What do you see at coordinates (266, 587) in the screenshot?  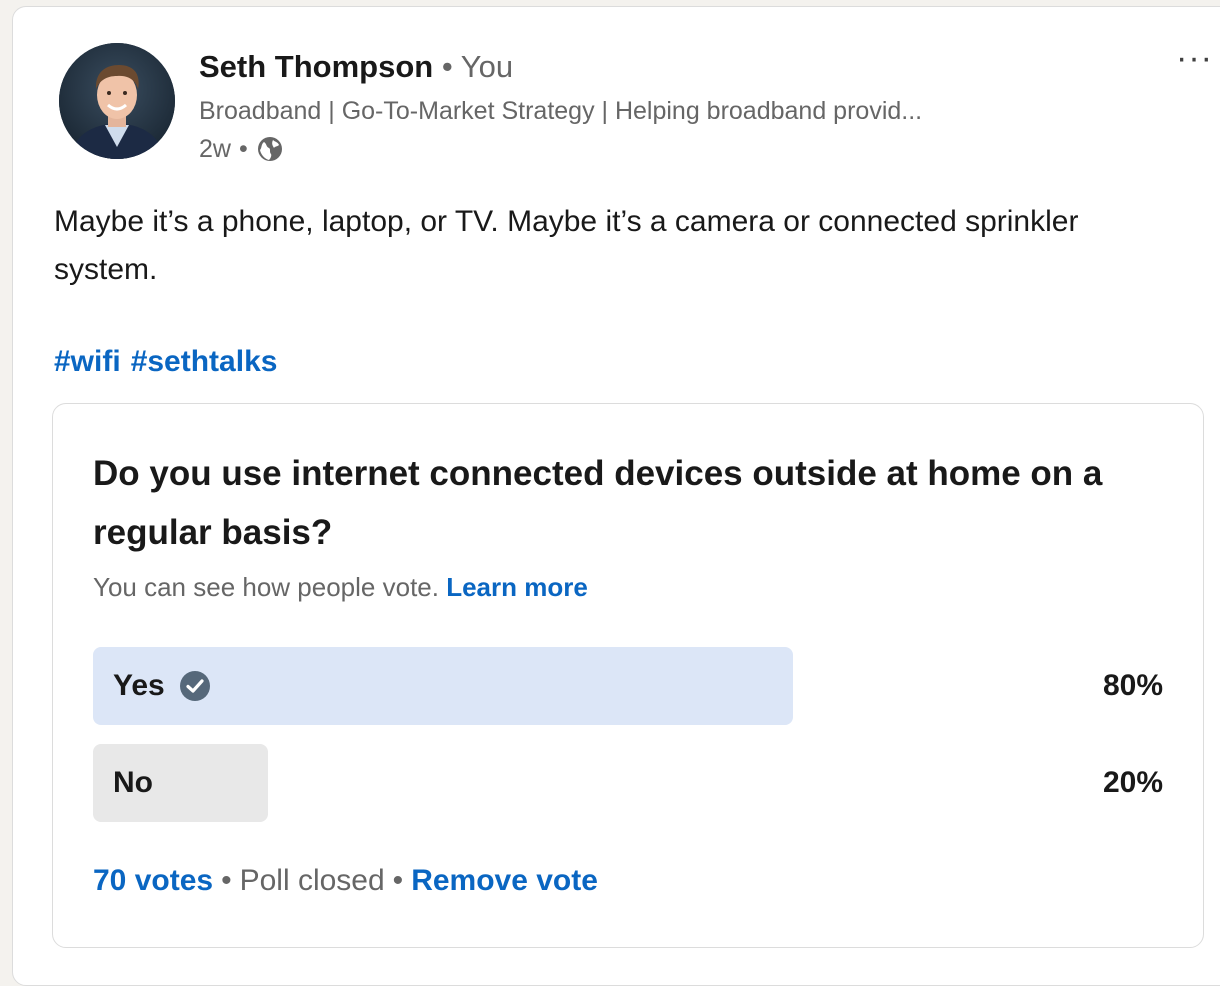 I see `visibility-text: You can see how people vote.` at bounding box center [266, 587].